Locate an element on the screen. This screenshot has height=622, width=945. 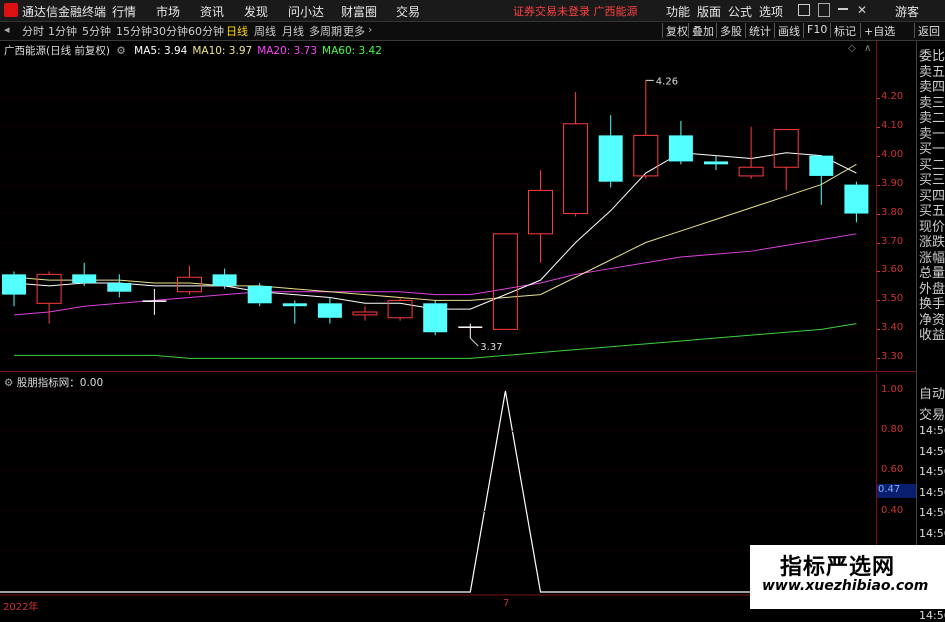
tab-period-weekly: 周线 is located at coordinates (265, 31).